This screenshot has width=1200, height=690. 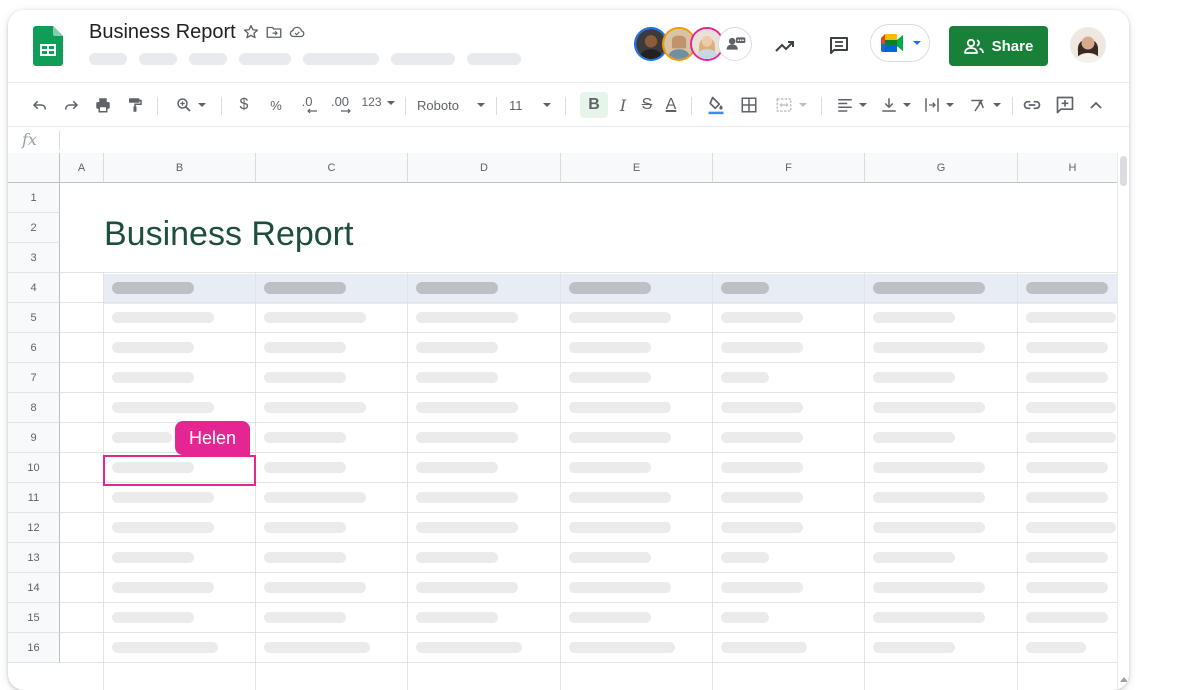 What do you see at coordinates (34, 258) in the screenshot?
I see `row-header-3: 3` at bounding box center [34, 258].